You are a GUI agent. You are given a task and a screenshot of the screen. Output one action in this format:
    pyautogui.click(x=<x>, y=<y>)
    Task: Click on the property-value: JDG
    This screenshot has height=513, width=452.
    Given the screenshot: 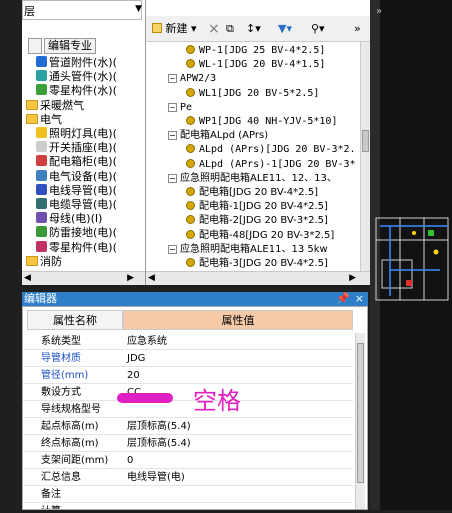 What is the action you would take?
    pyautogui.click(x=136, y=358)
    